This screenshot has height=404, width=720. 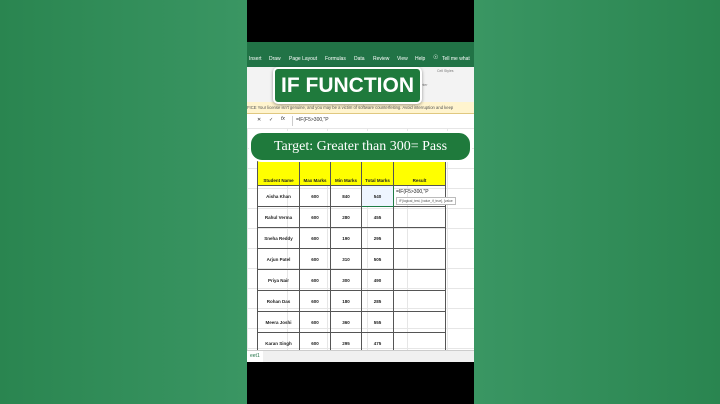 I want to click on cell-total-selected: 540, so click(x=377, y=196).